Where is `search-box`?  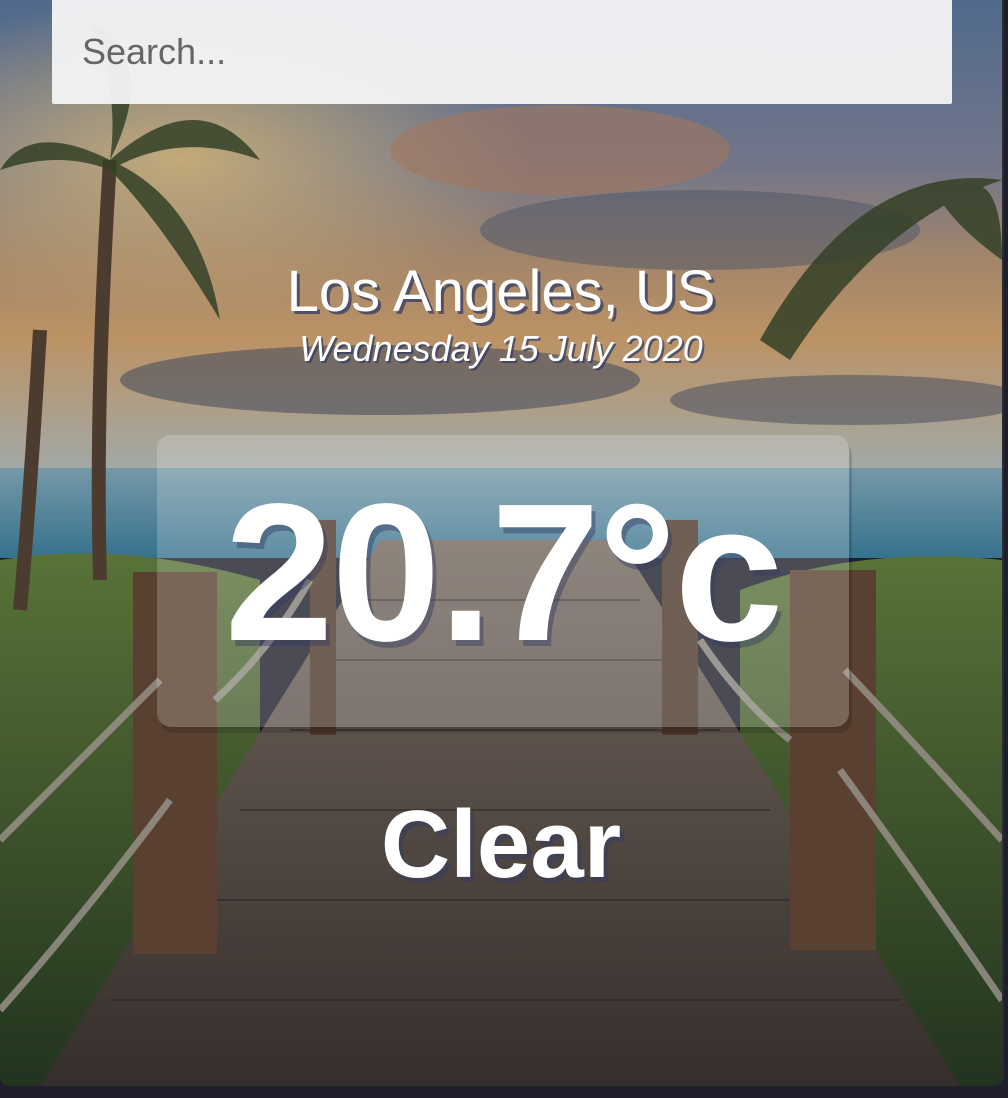
search-box is located at coordinates (502, 52).